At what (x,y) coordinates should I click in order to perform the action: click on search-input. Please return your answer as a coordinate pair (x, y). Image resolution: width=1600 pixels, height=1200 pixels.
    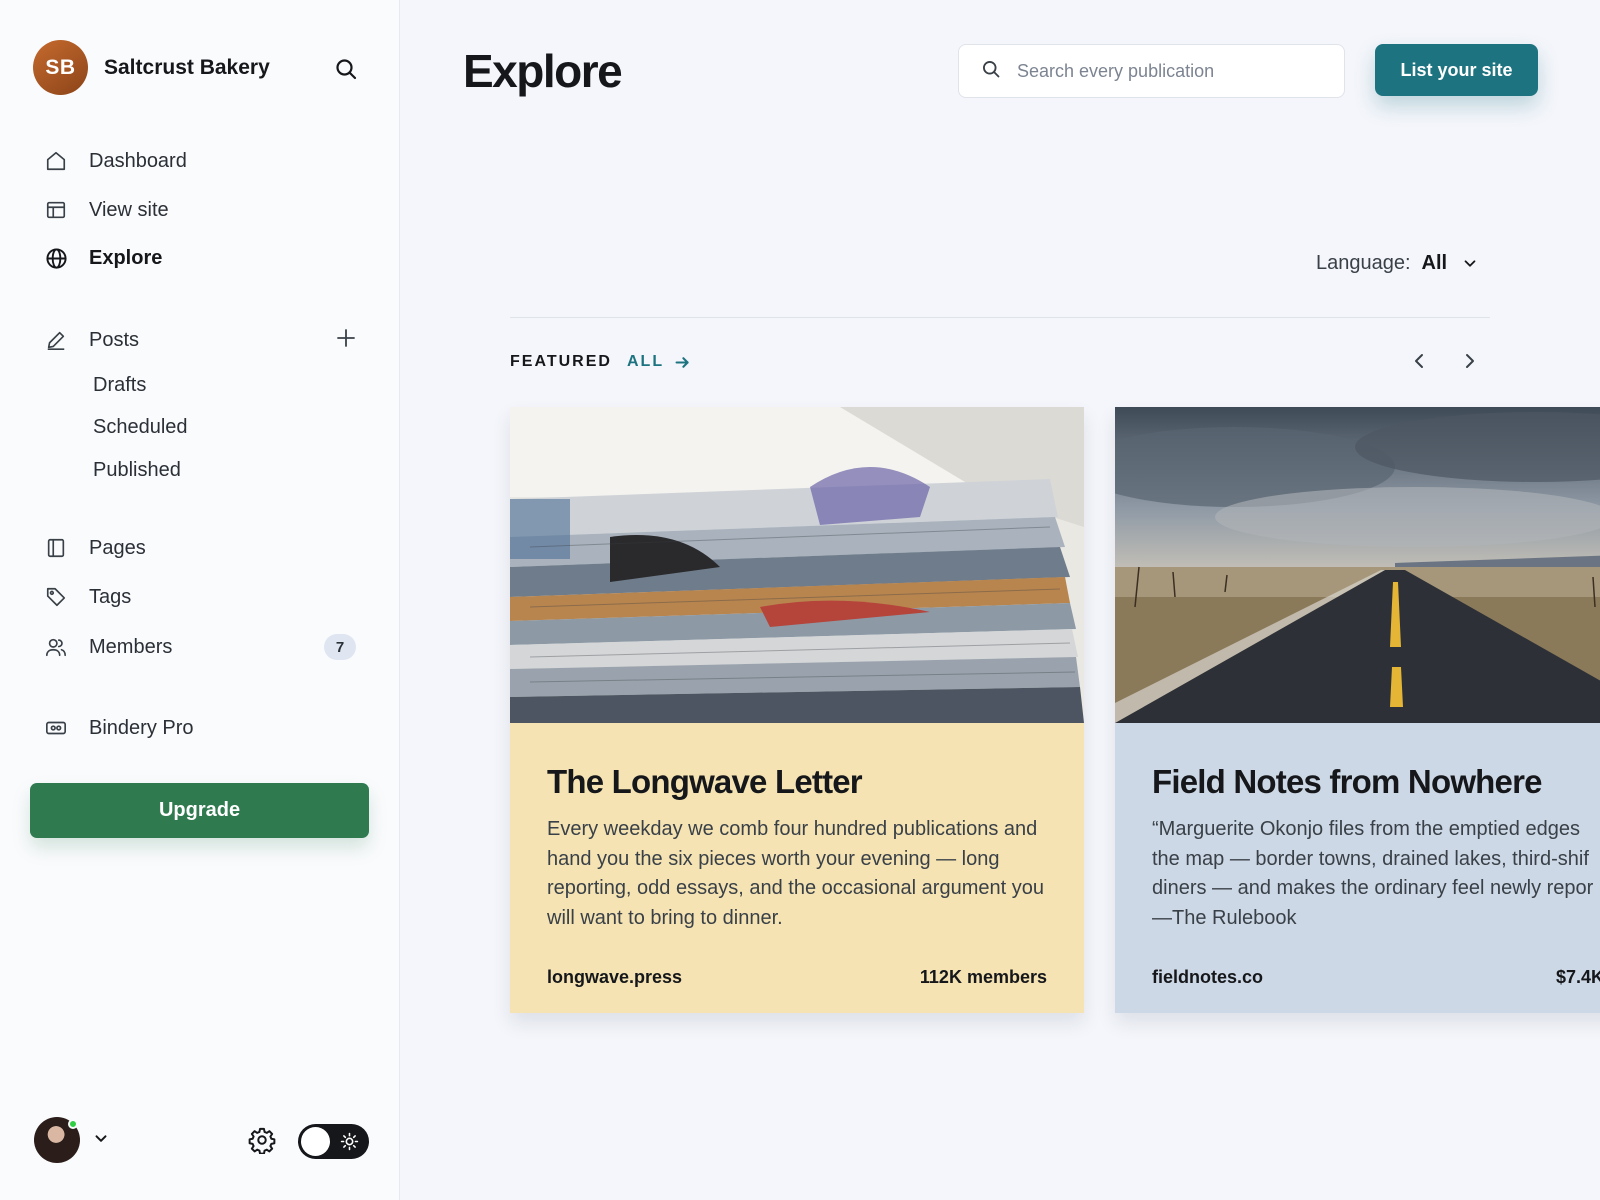
    Looking at the image, I should click on (1177, 71).